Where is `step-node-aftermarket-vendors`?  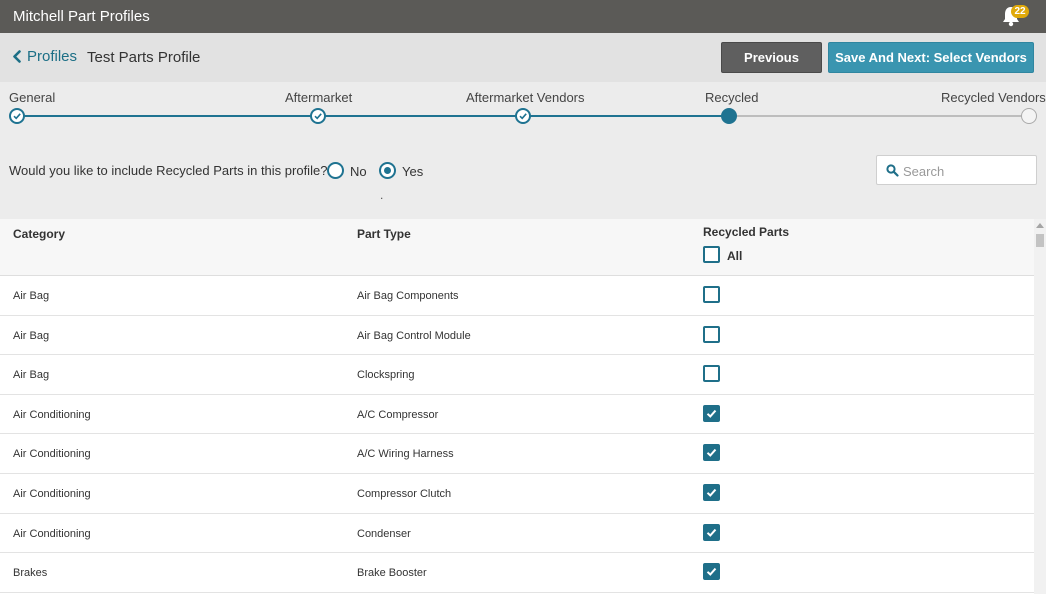
step-node-aftermarket-vendors is located at coordinates (523, 116).